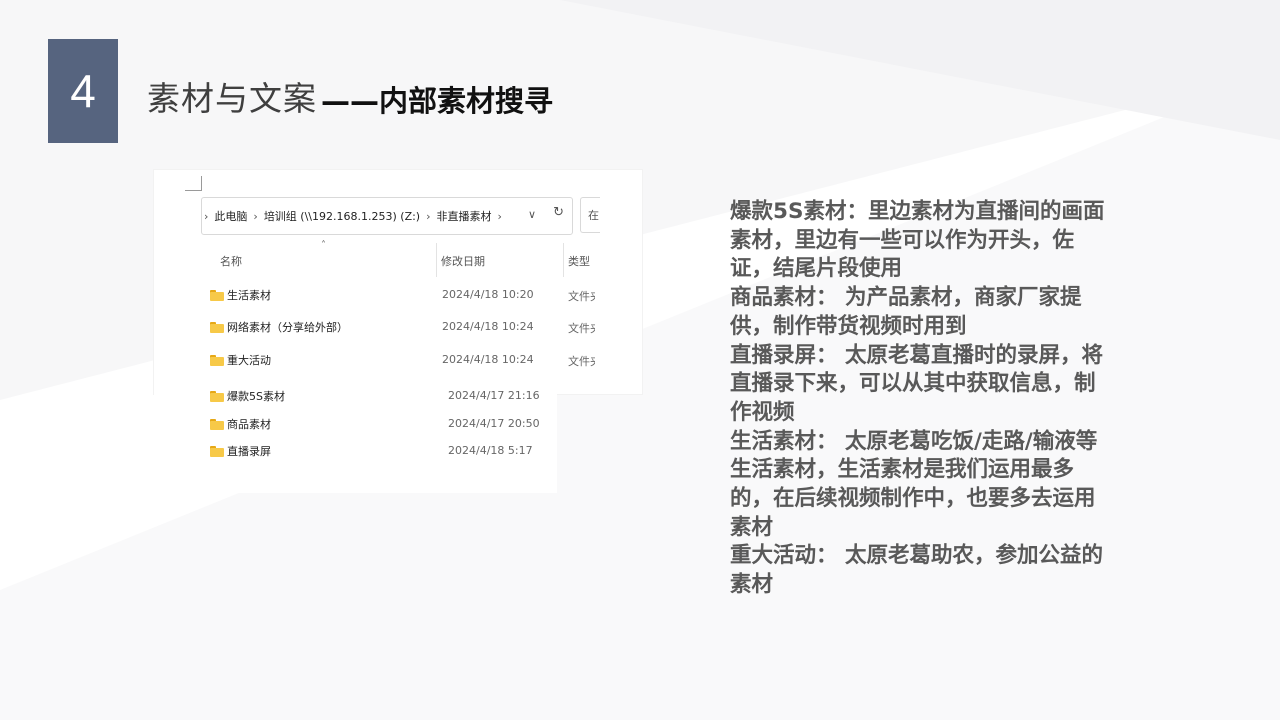 This screenshot has width=1280, height=720. I want to click on sort-ascending-icon: ˄, so click(323, 245).